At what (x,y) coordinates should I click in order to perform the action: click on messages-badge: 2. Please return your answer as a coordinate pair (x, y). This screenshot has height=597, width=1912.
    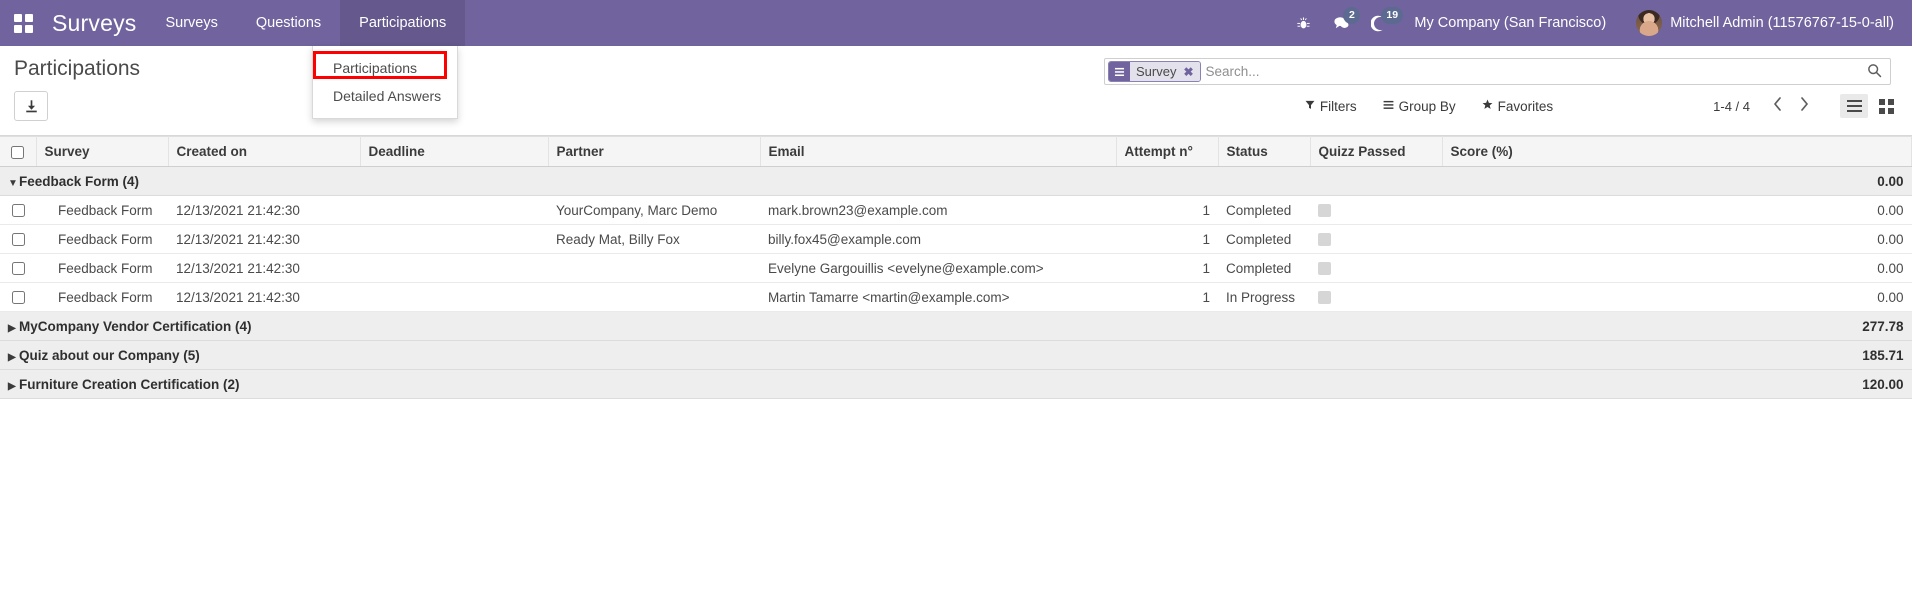
    Looking at the image, I should click on (1352, 15).